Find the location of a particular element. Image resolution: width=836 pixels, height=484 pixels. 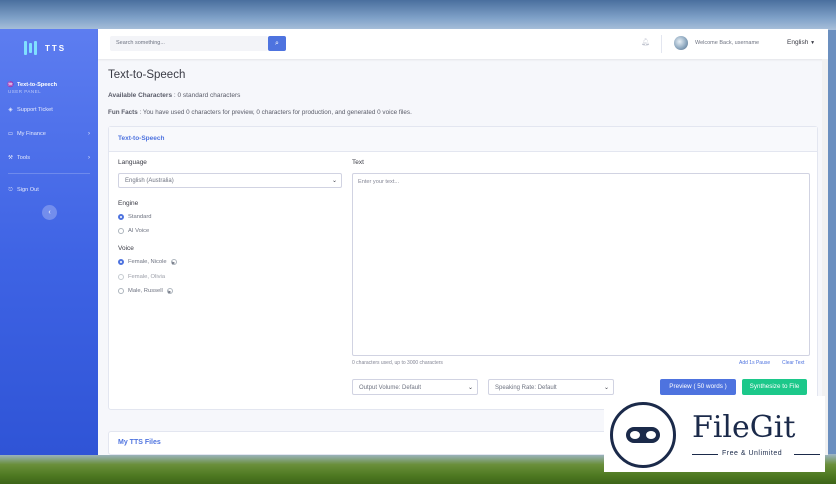

caret-down-icon: ▼ is located at coordinates (813, 43).